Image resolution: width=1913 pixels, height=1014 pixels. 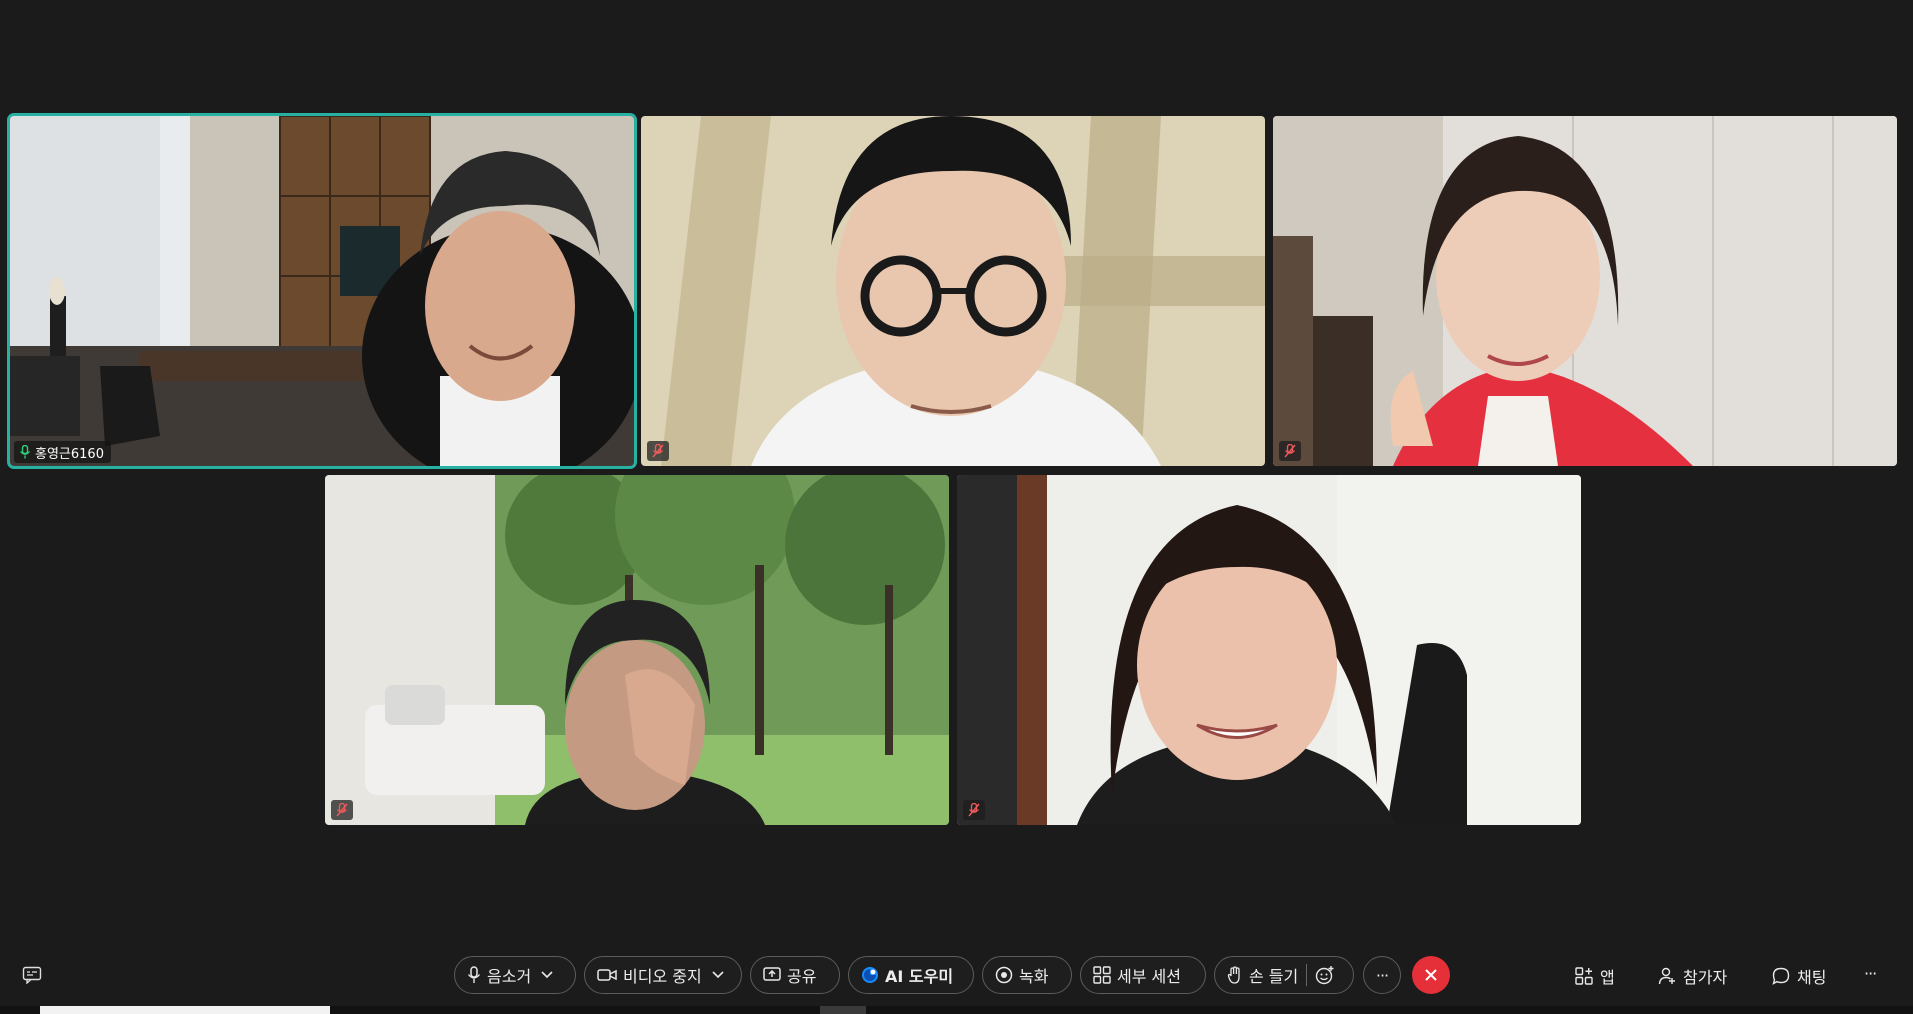 I want to click on stop-video-label: 비디오 중지, so click(x=662, y=976).